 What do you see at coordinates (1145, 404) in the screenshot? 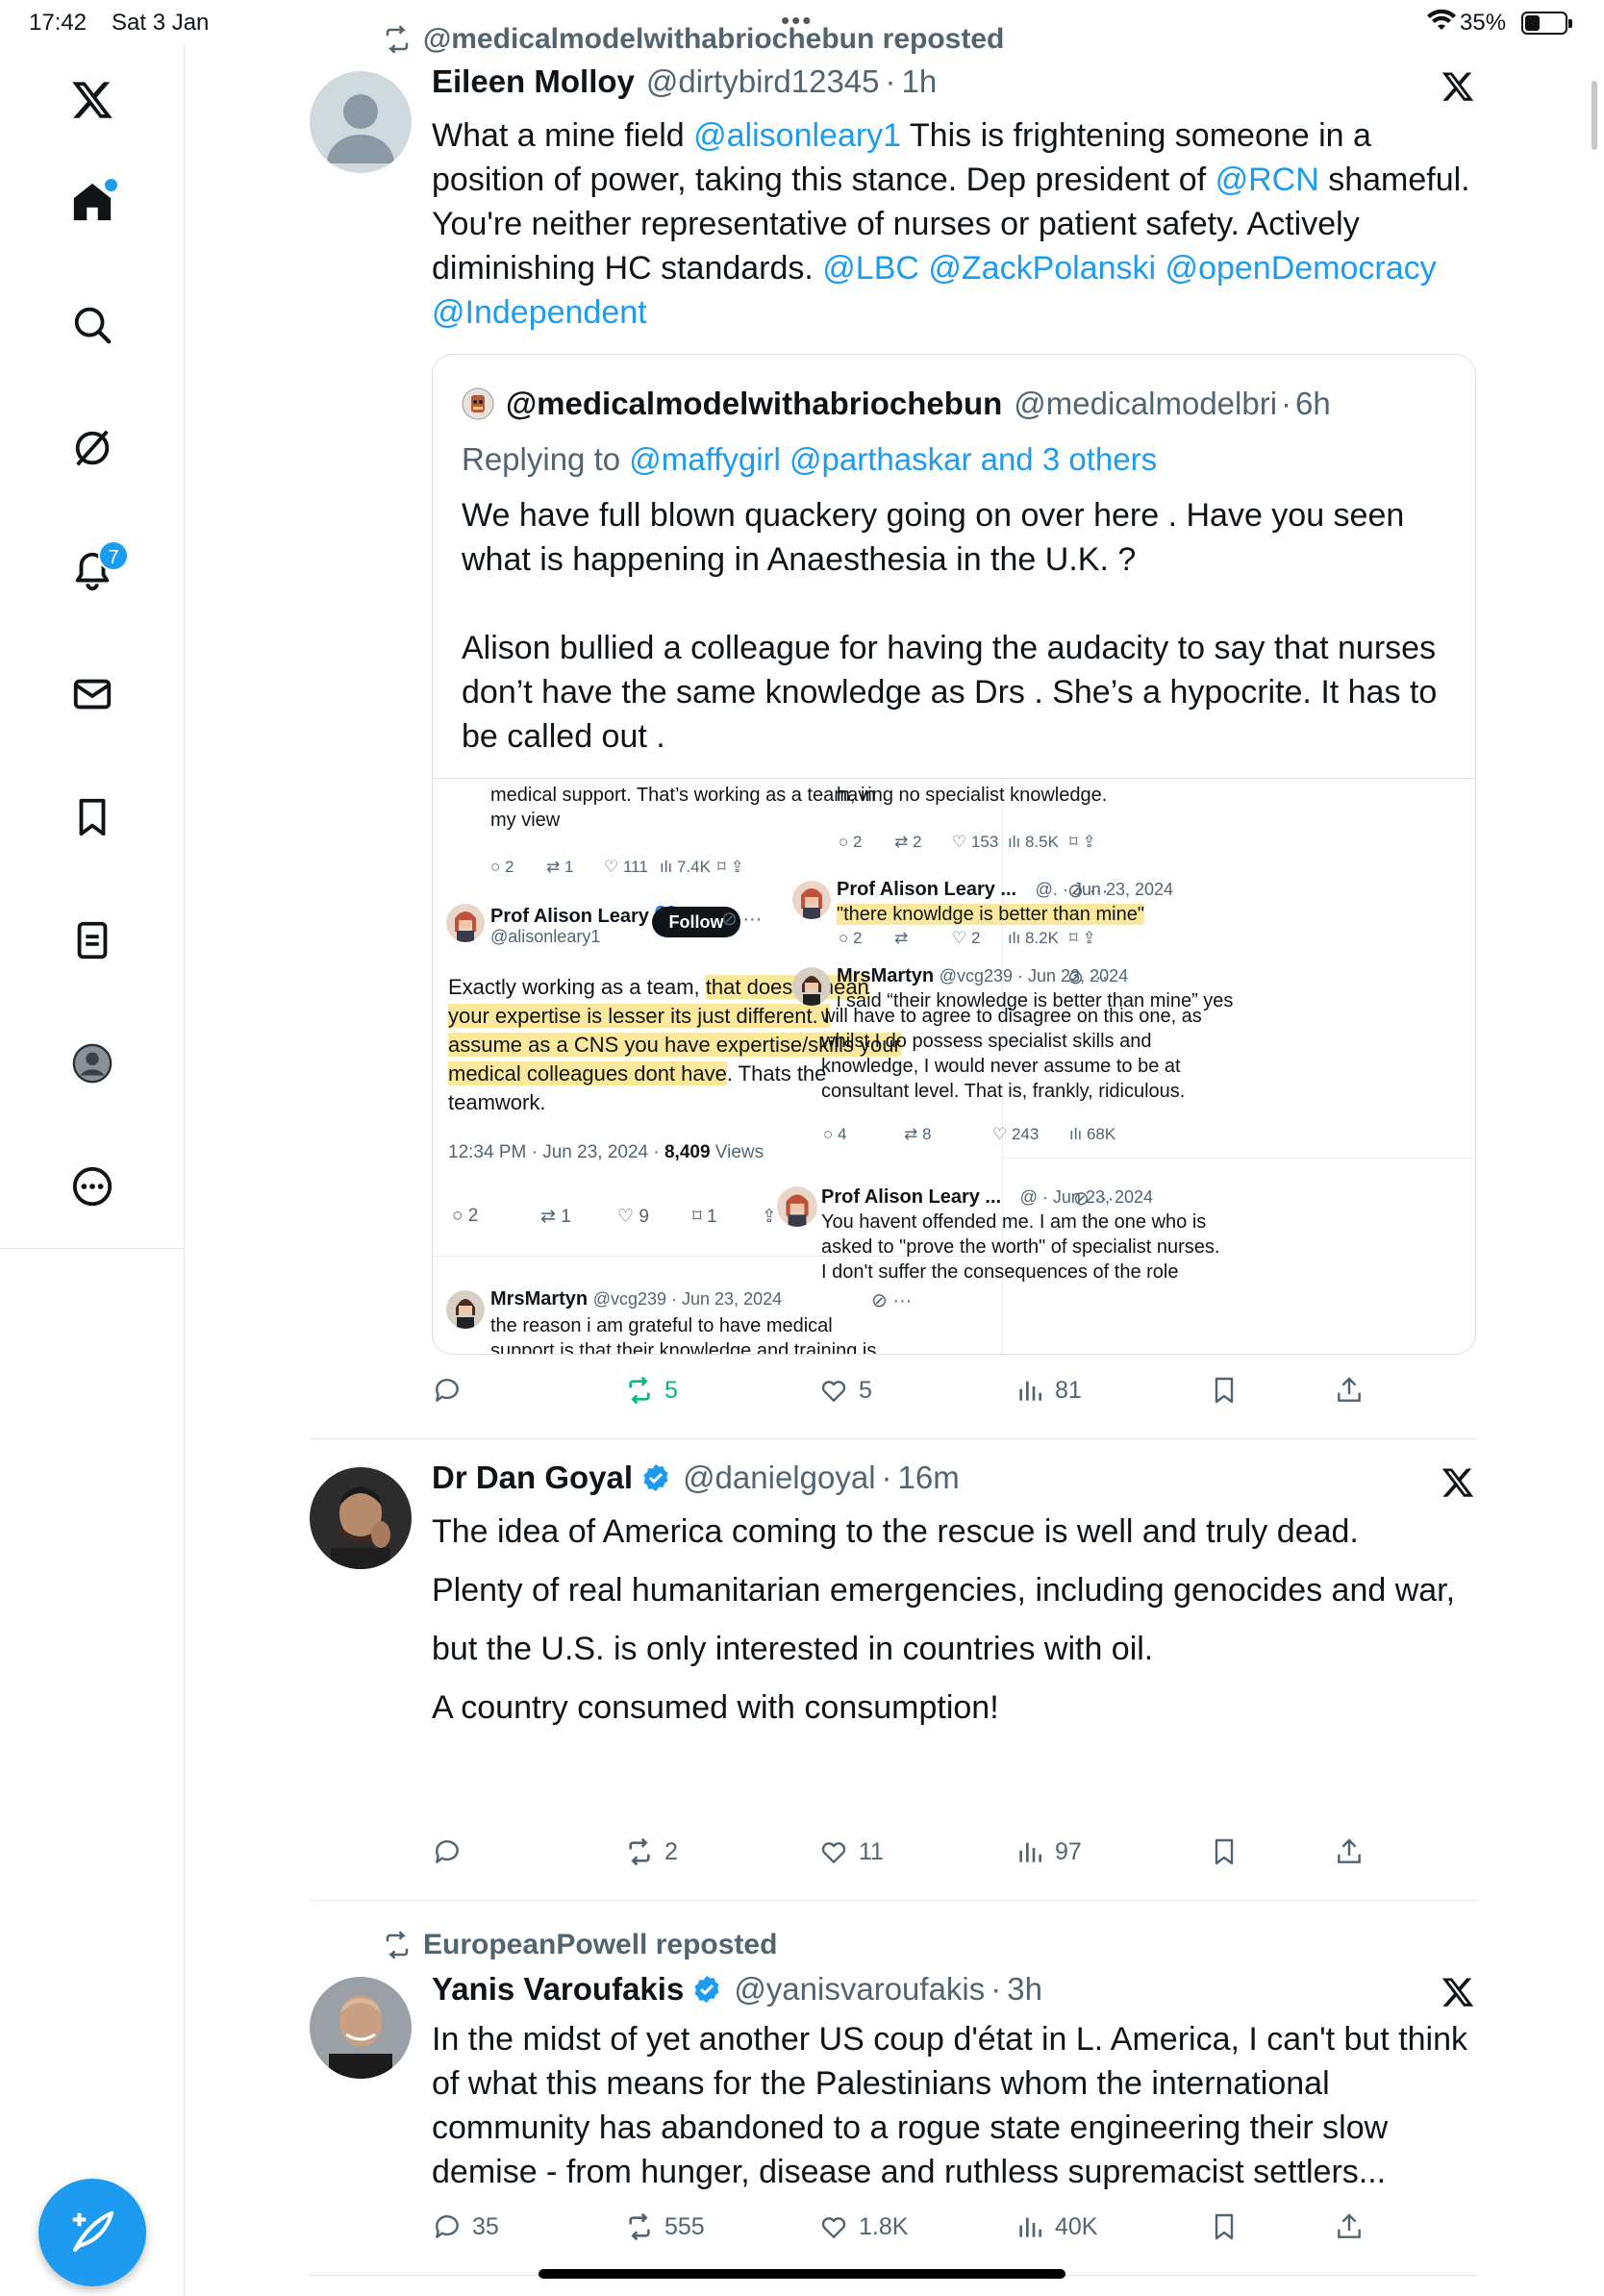
I see `quote-author-handle: @medicalmodelbri` at bounding box center [1145, 404].